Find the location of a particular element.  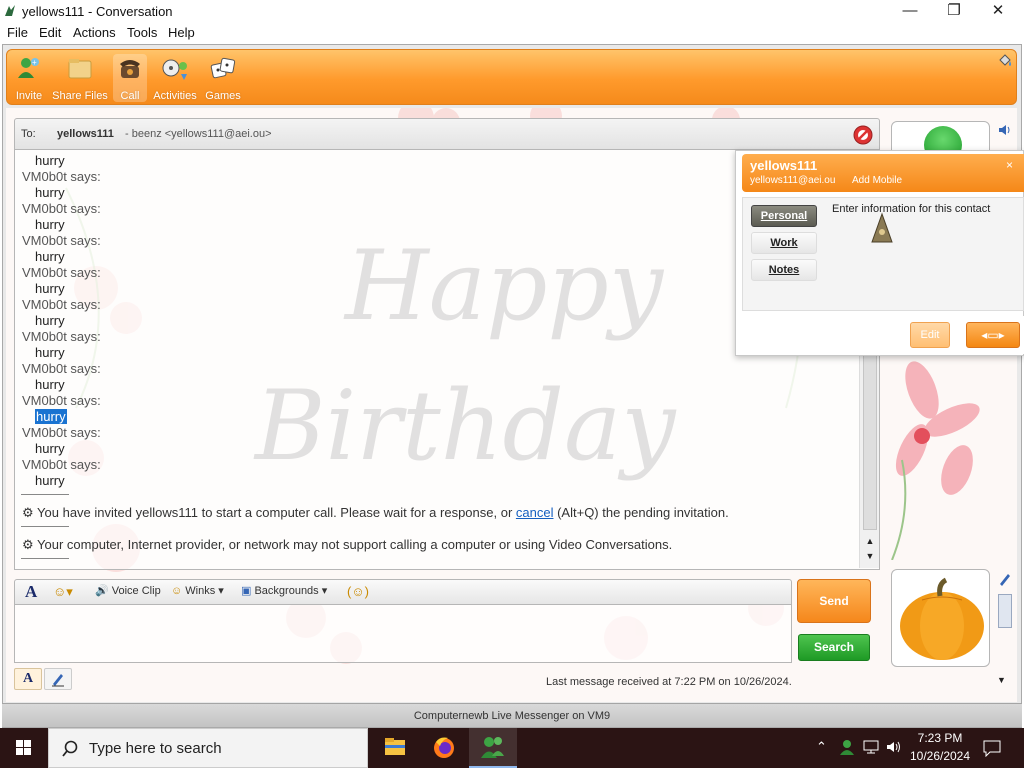

block-icon is located at coordinates (863, 135).